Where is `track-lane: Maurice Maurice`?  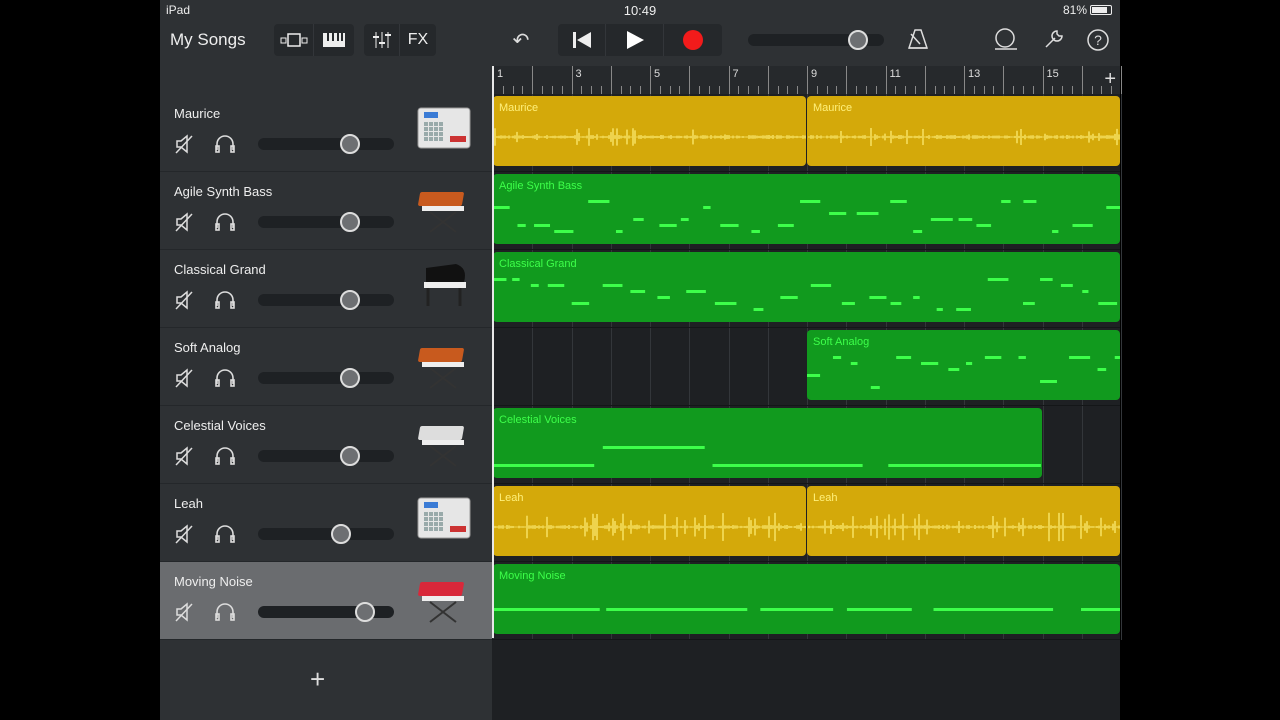 track-lane: Maurice Maurice is located at coordinates (806, 133).